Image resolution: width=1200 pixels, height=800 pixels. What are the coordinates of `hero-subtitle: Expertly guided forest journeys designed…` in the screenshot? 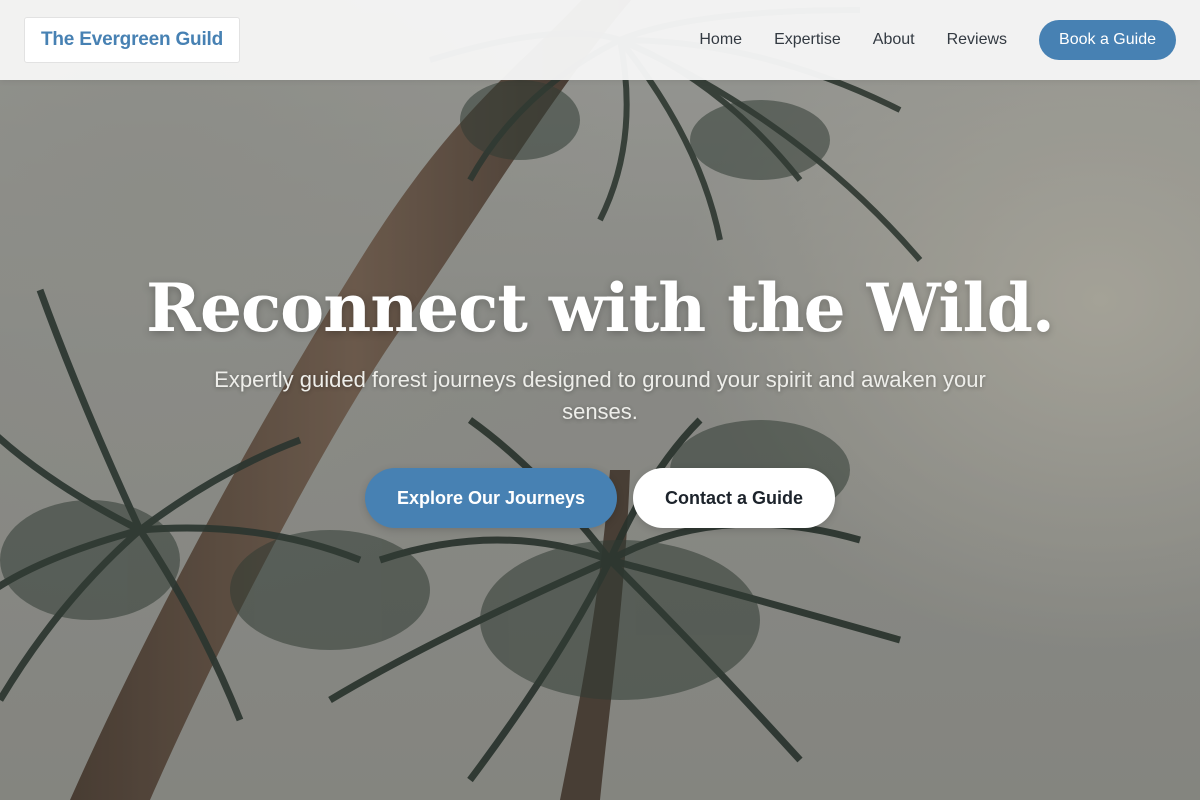 It's located at (600, 395).